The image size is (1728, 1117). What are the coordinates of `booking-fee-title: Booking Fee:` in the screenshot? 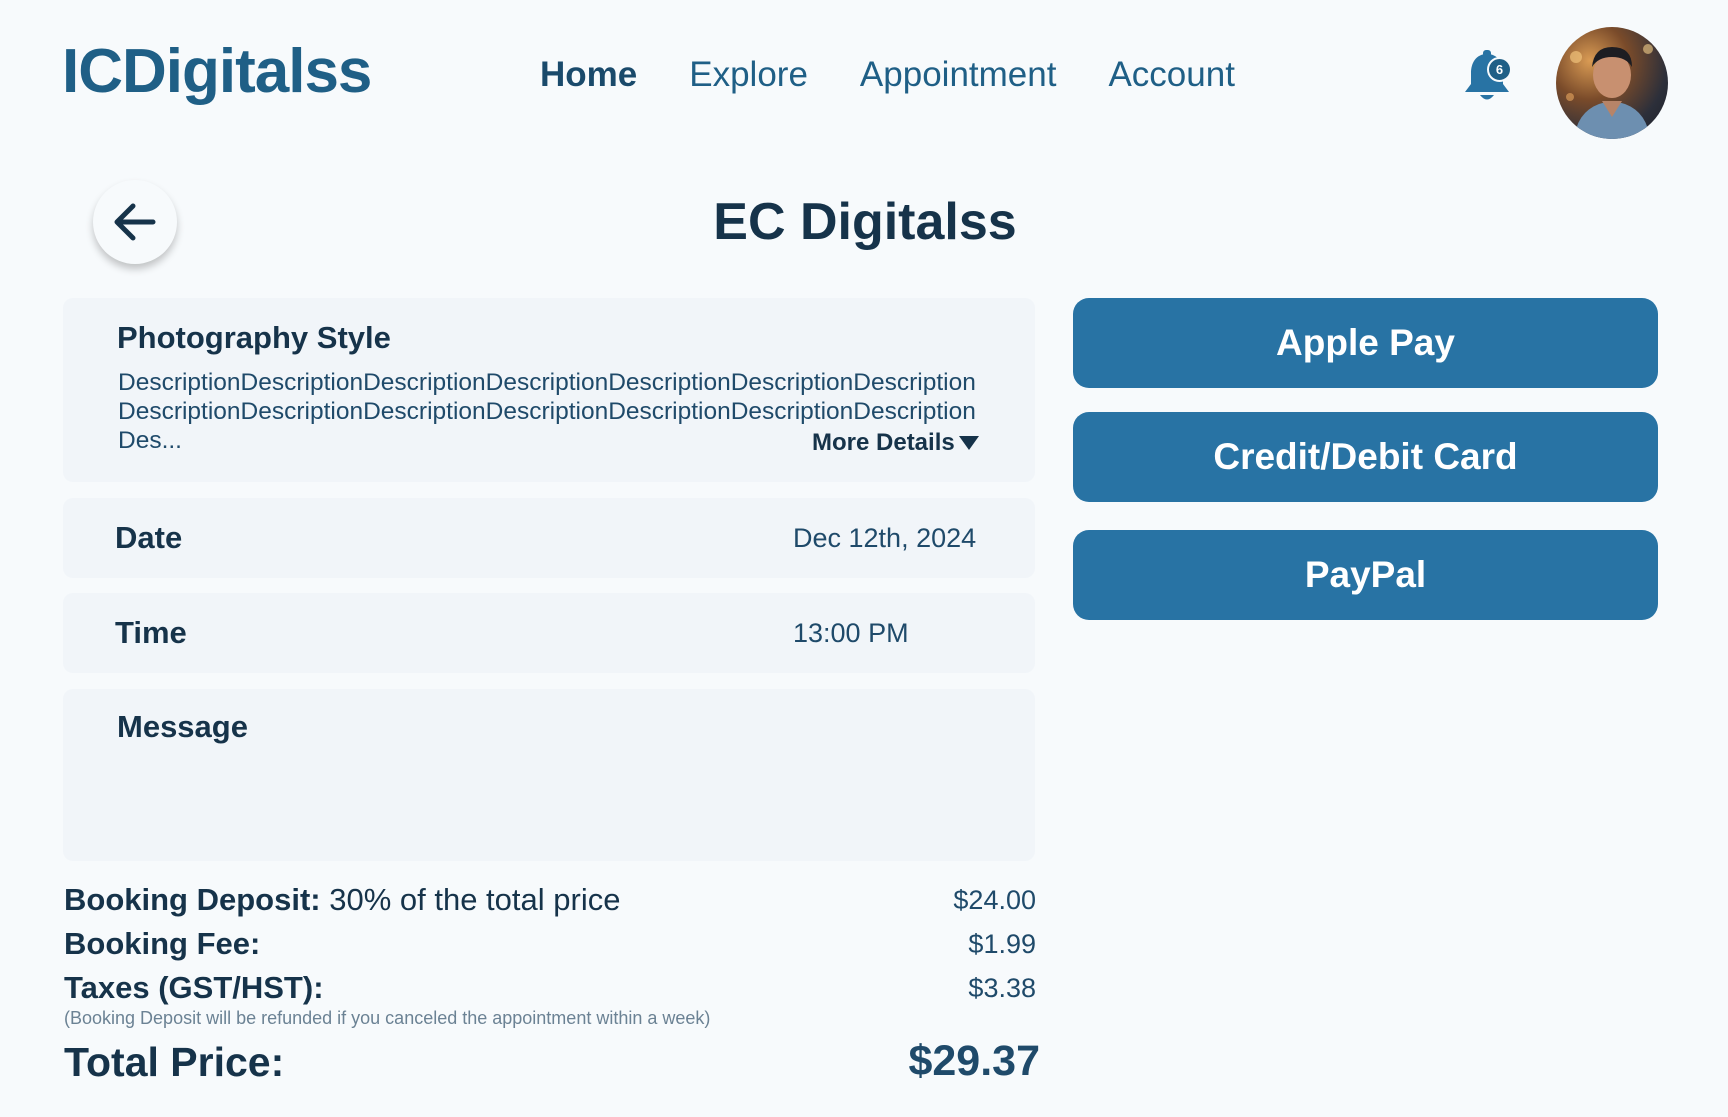 It's located at (162, 943).